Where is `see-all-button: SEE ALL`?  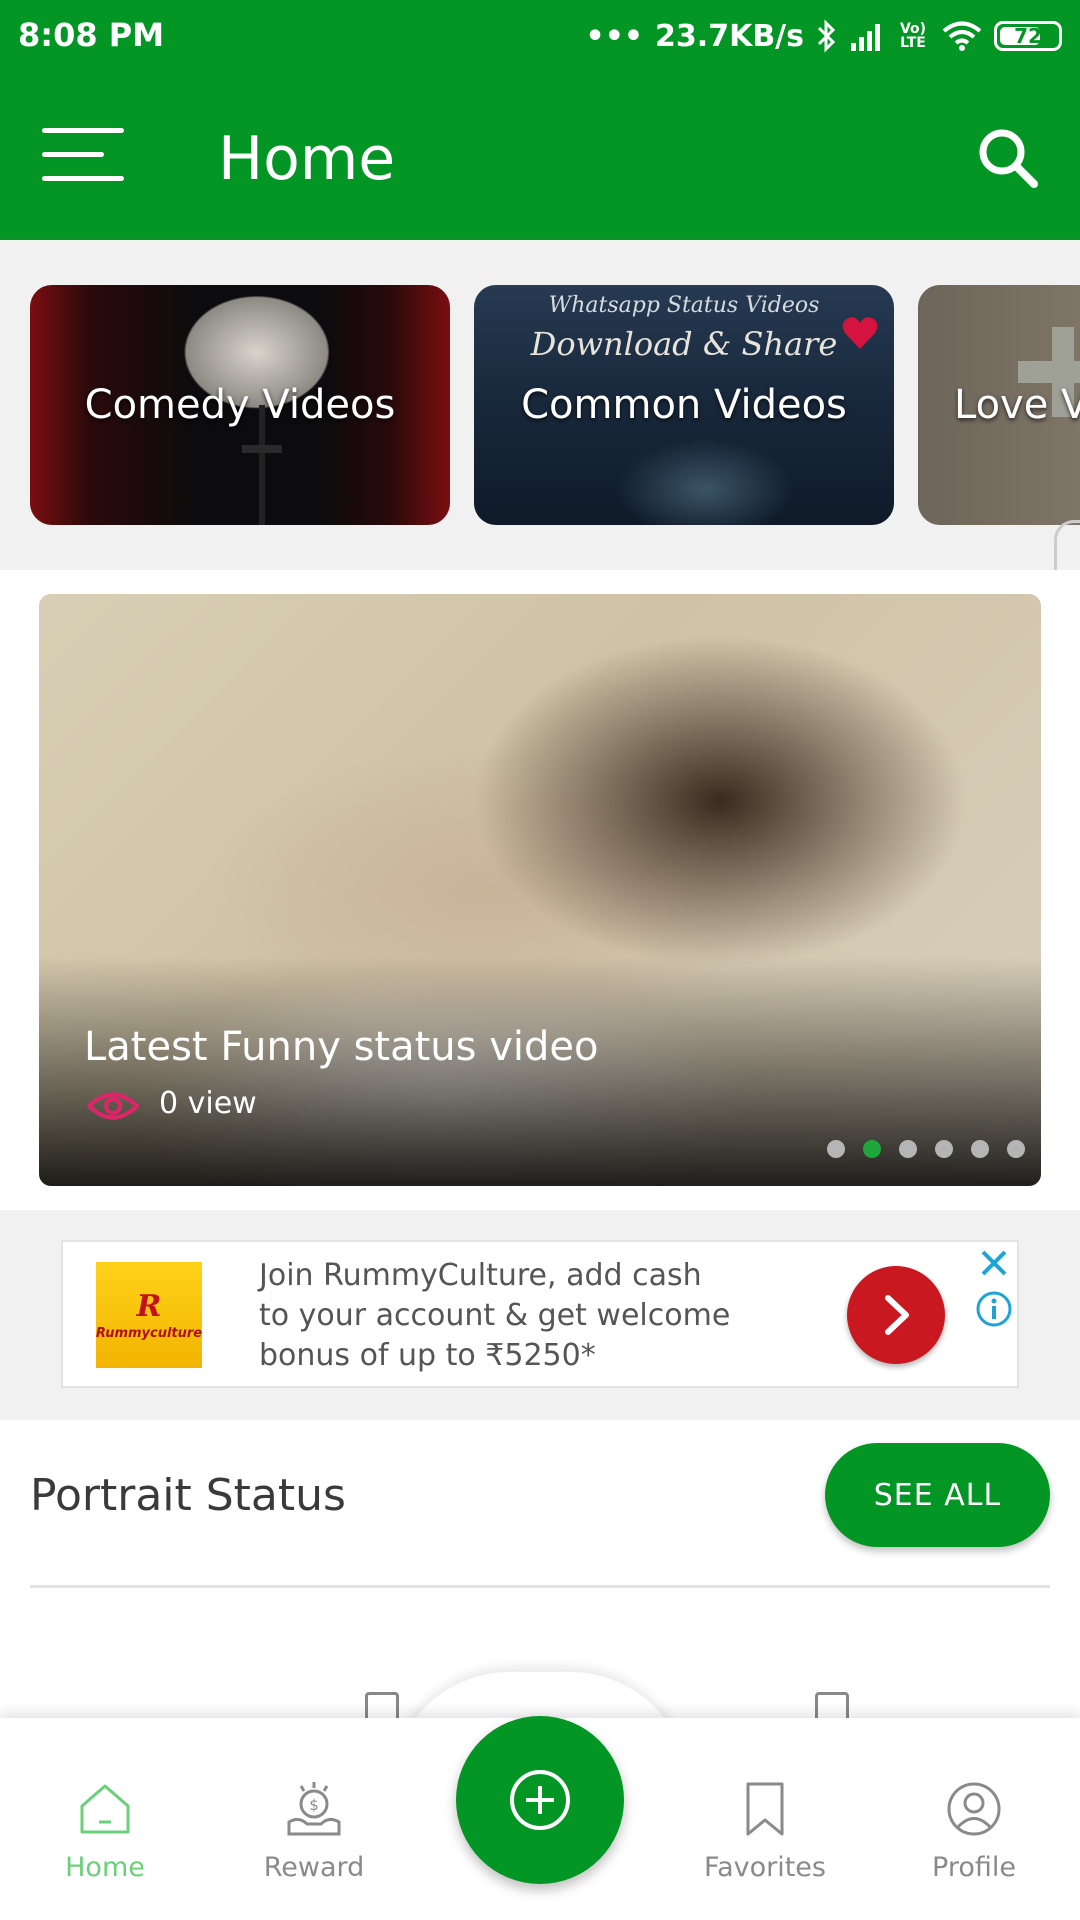
see-all-button: SEE ALL is located at coordinates (937, 1495).